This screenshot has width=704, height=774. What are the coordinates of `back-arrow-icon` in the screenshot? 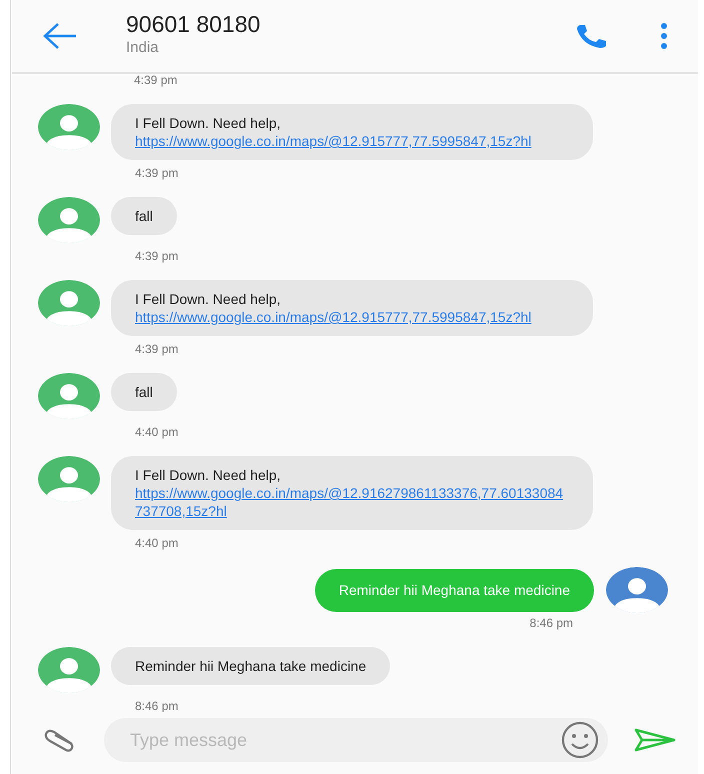 It's located at (60, 36).